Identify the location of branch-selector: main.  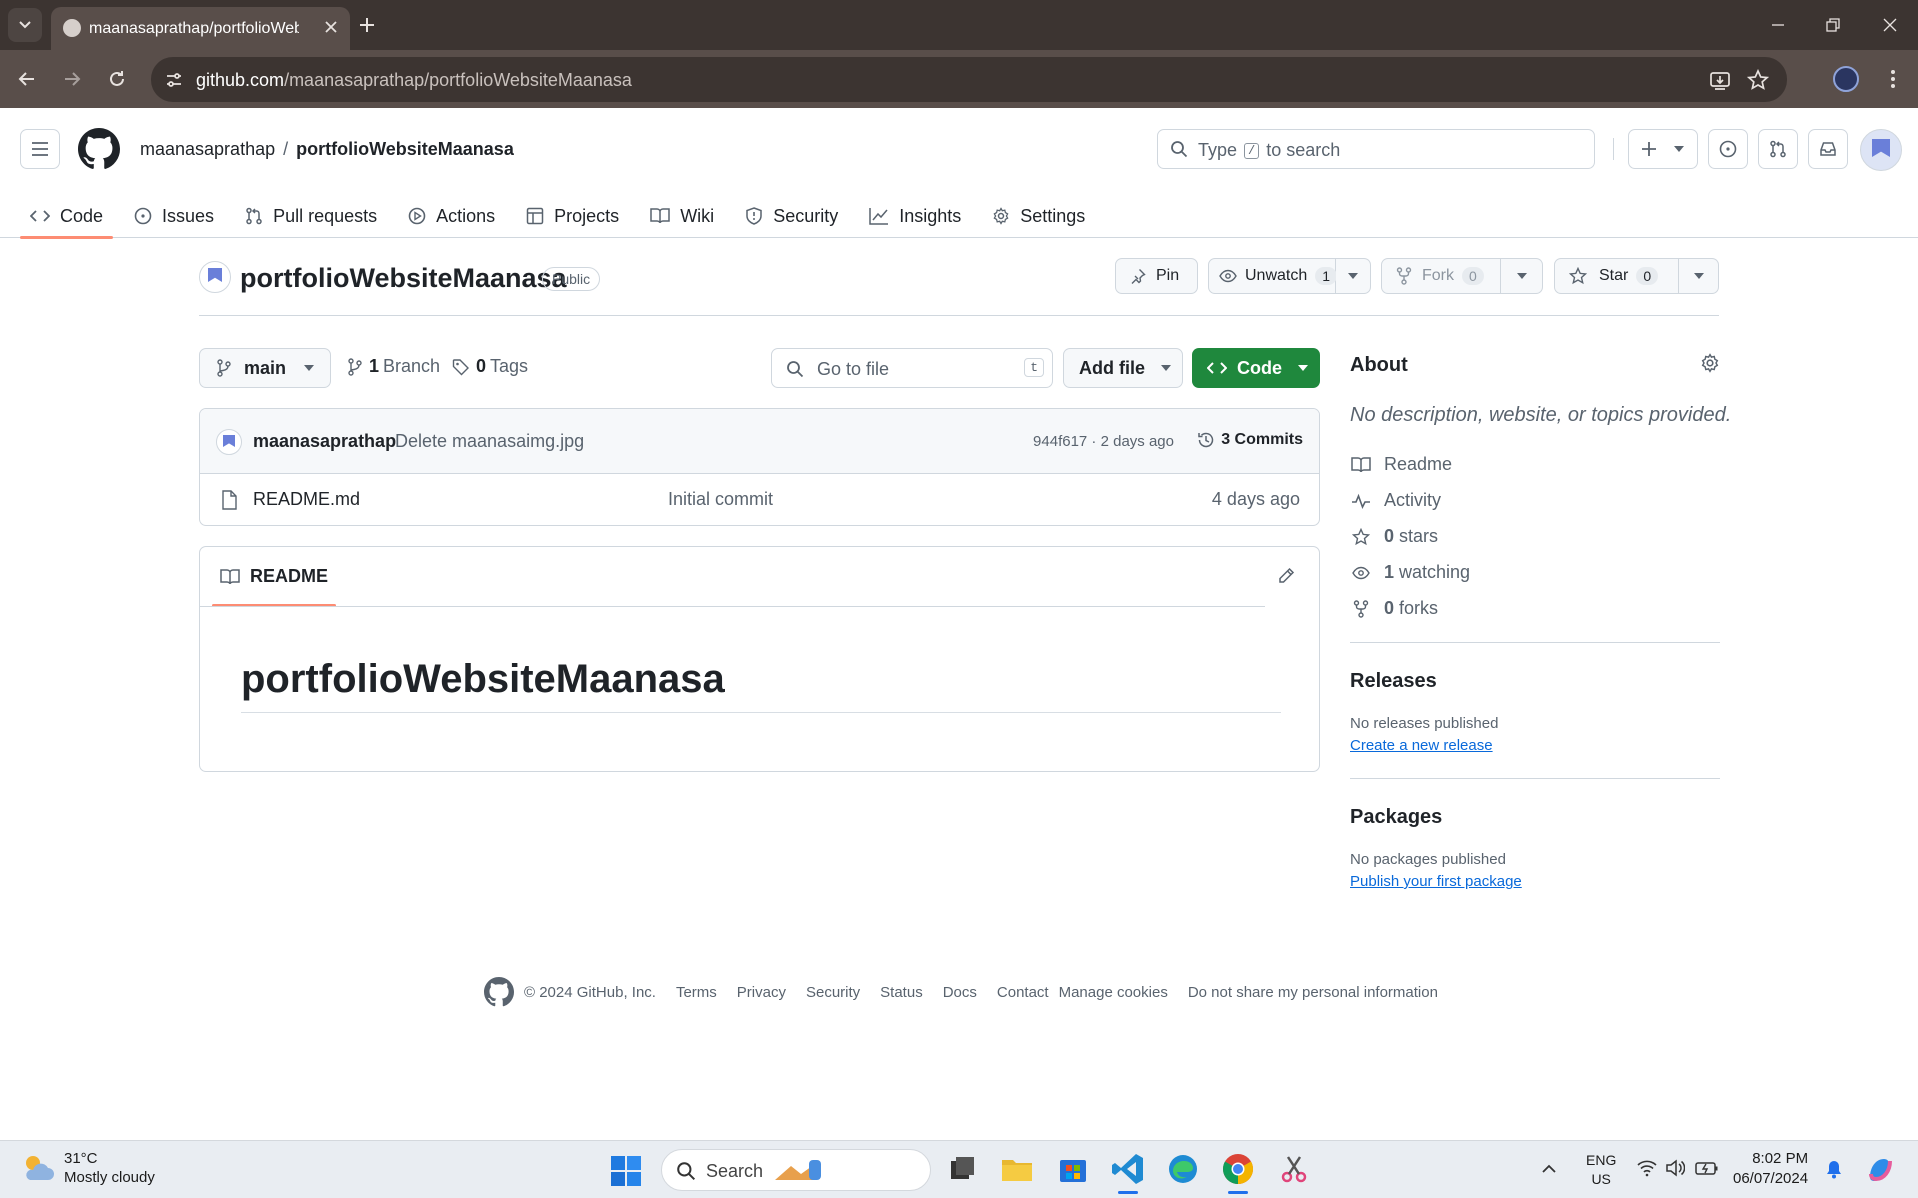
(265, 368).